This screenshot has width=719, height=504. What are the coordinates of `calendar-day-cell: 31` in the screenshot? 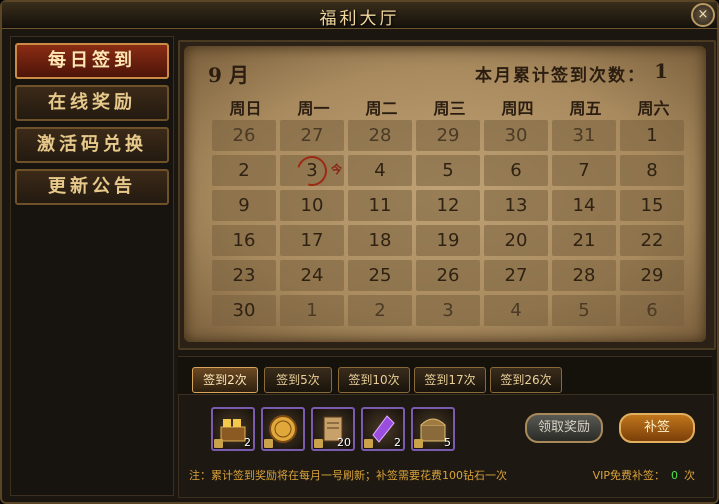 It's located at (584, 135).